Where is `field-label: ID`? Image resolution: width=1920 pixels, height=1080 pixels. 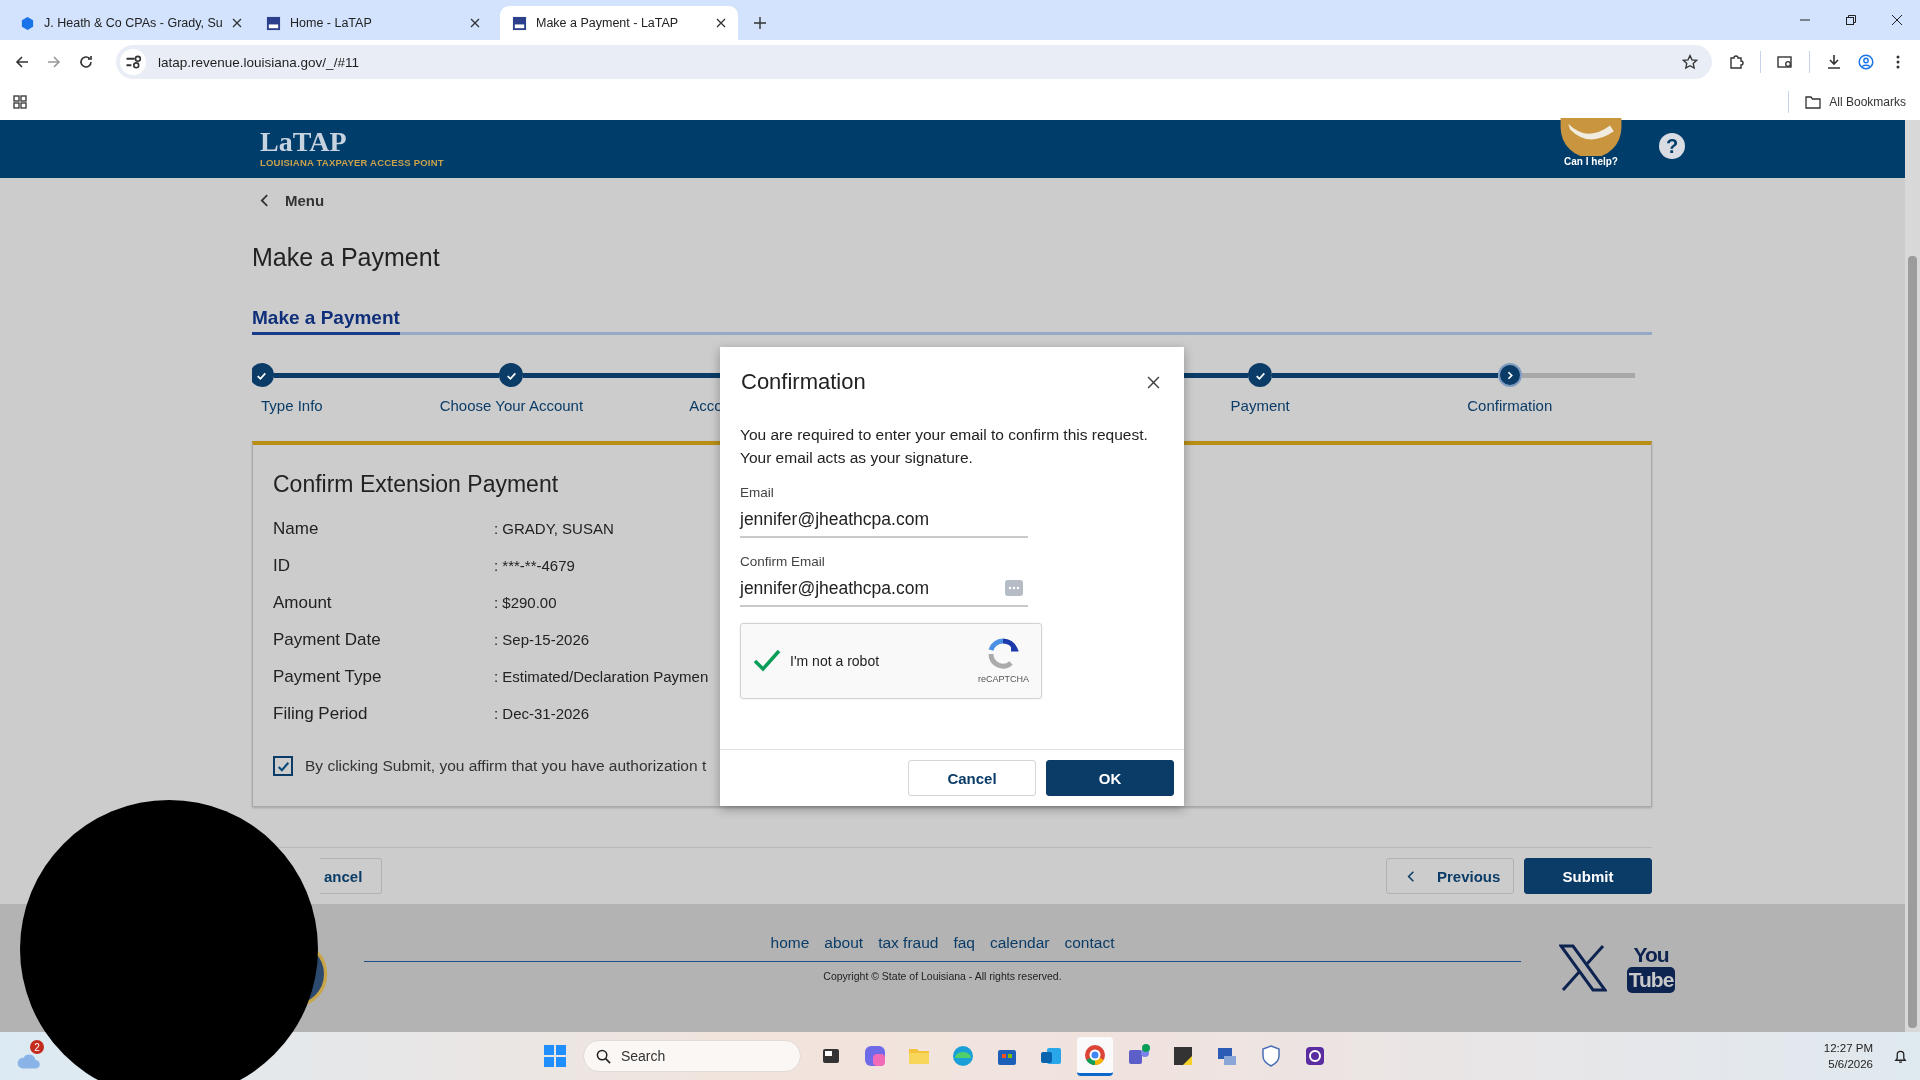 field-label: ID is located at coordinates (282, 565).